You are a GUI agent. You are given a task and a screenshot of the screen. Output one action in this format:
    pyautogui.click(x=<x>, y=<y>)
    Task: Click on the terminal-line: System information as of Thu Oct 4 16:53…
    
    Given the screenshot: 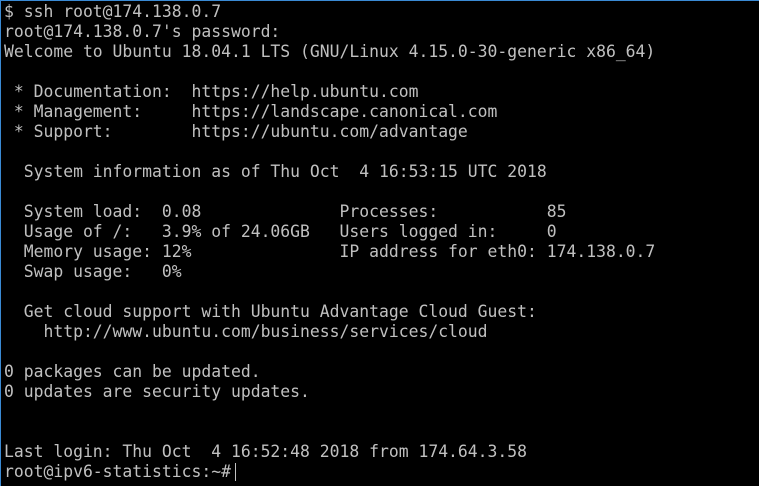 What is the action you would take?
    pyautogui.click(x=275, y=171)
    